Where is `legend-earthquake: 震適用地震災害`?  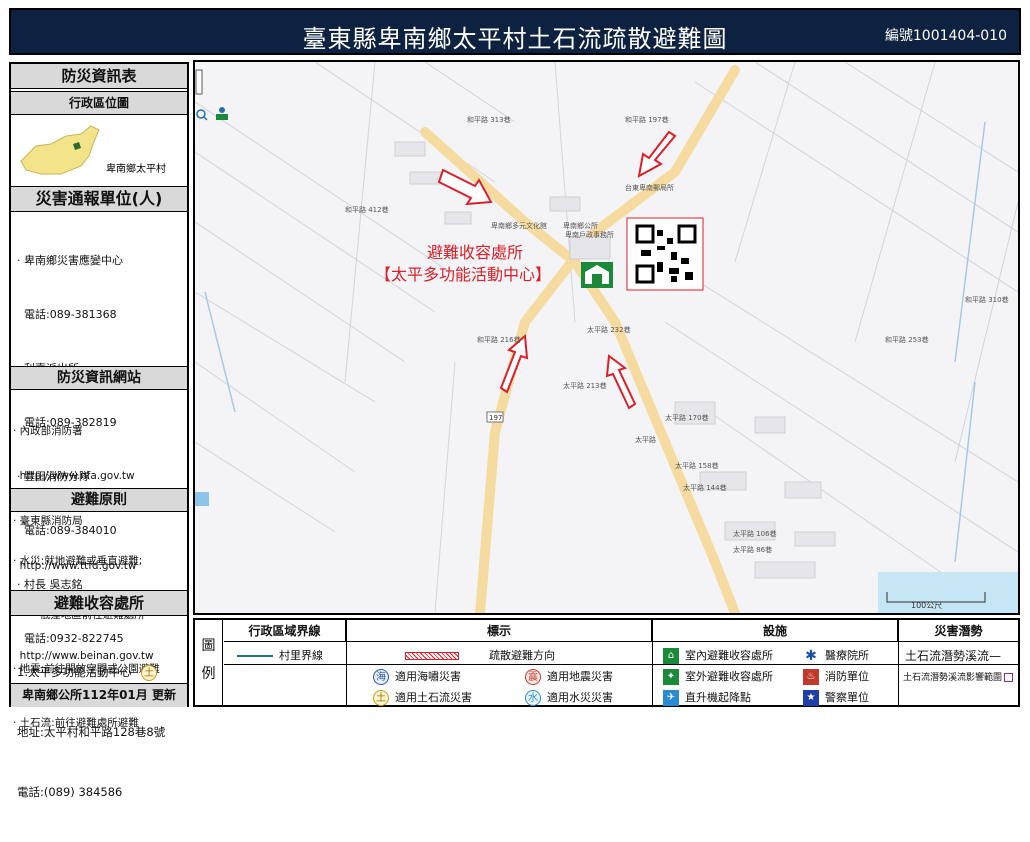
legend-earthquake: 震適用地震災害 is located at coordinates (569, 676).